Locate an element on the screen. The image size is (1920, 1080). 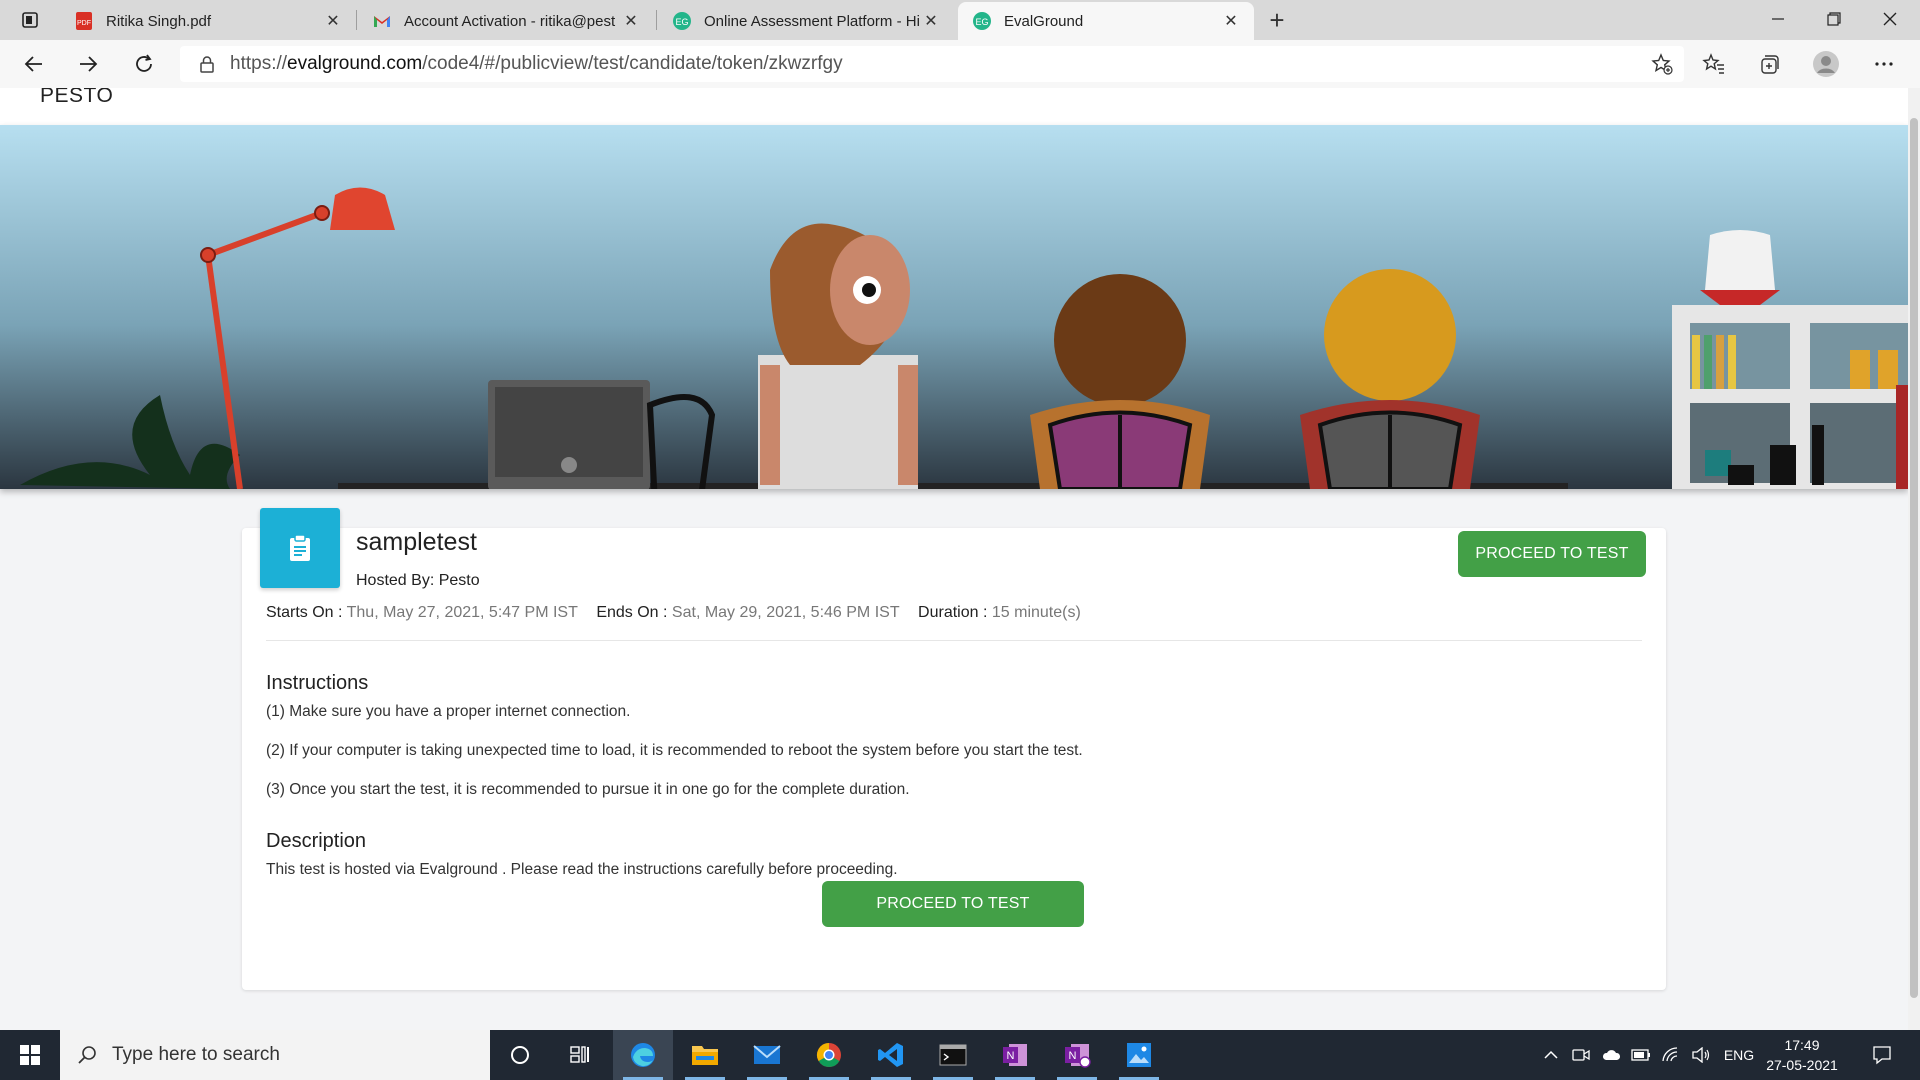
onedrive-tray is located at coordinates (1611, 1055).